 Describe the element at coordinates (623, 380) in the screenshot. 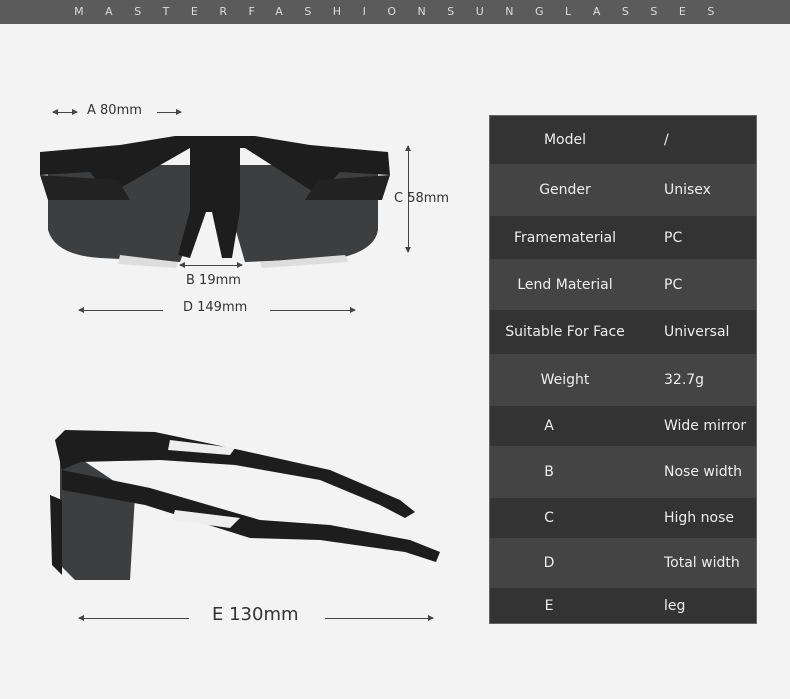

I see `spec-row: Weight 32.7g` at that location.